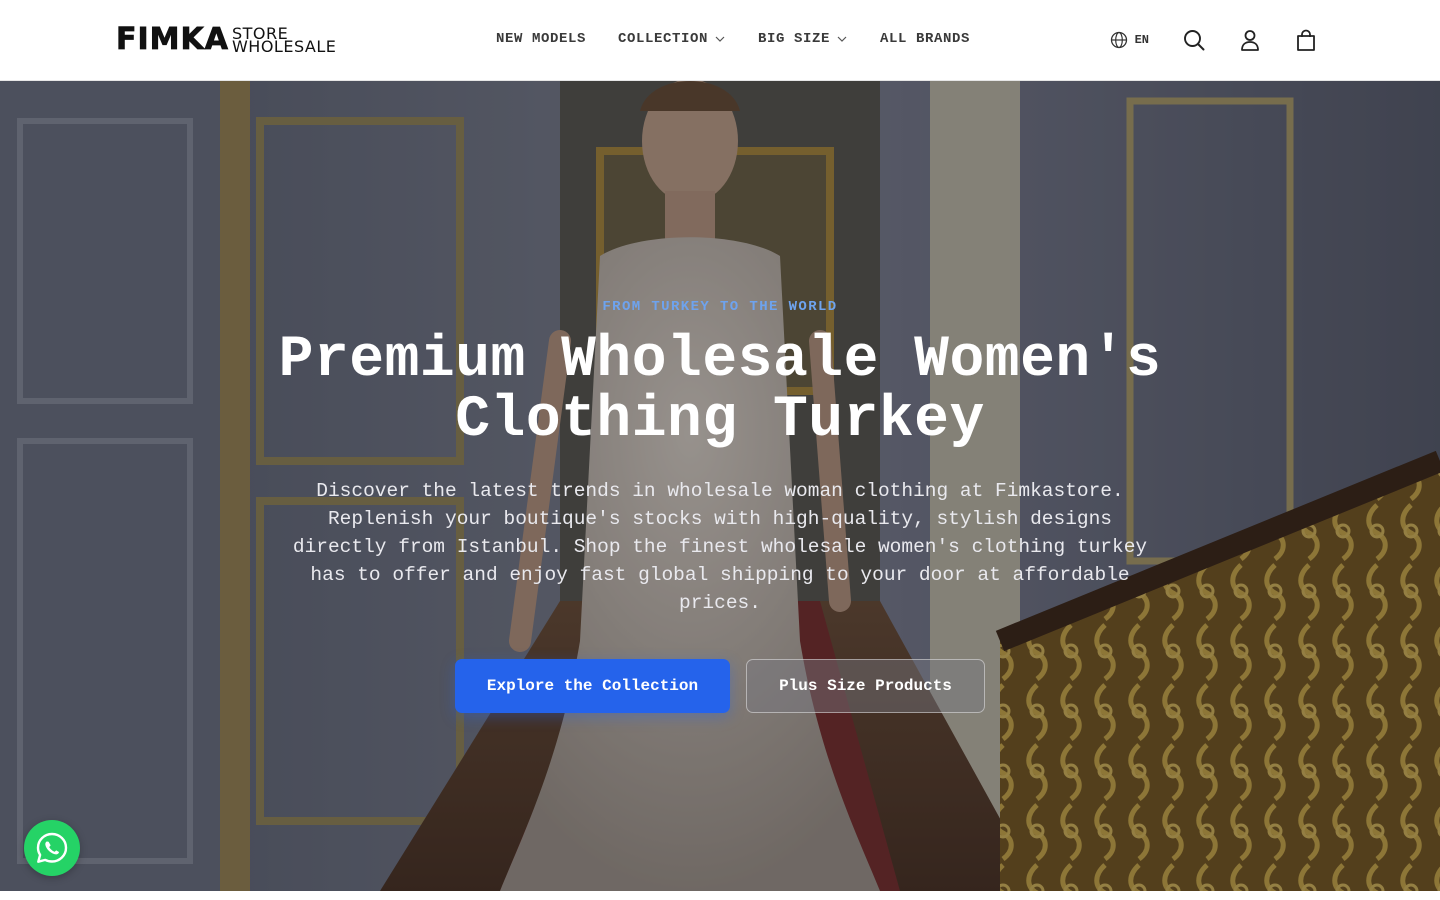  I want to click on nav-item-all-brands: ALL BRANDS, so click(925, 39).